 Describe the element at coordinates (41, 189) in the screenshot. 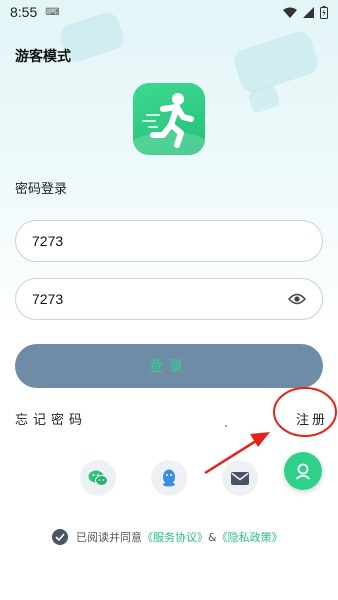

I see `password-login-label: 密码登录` at that location.